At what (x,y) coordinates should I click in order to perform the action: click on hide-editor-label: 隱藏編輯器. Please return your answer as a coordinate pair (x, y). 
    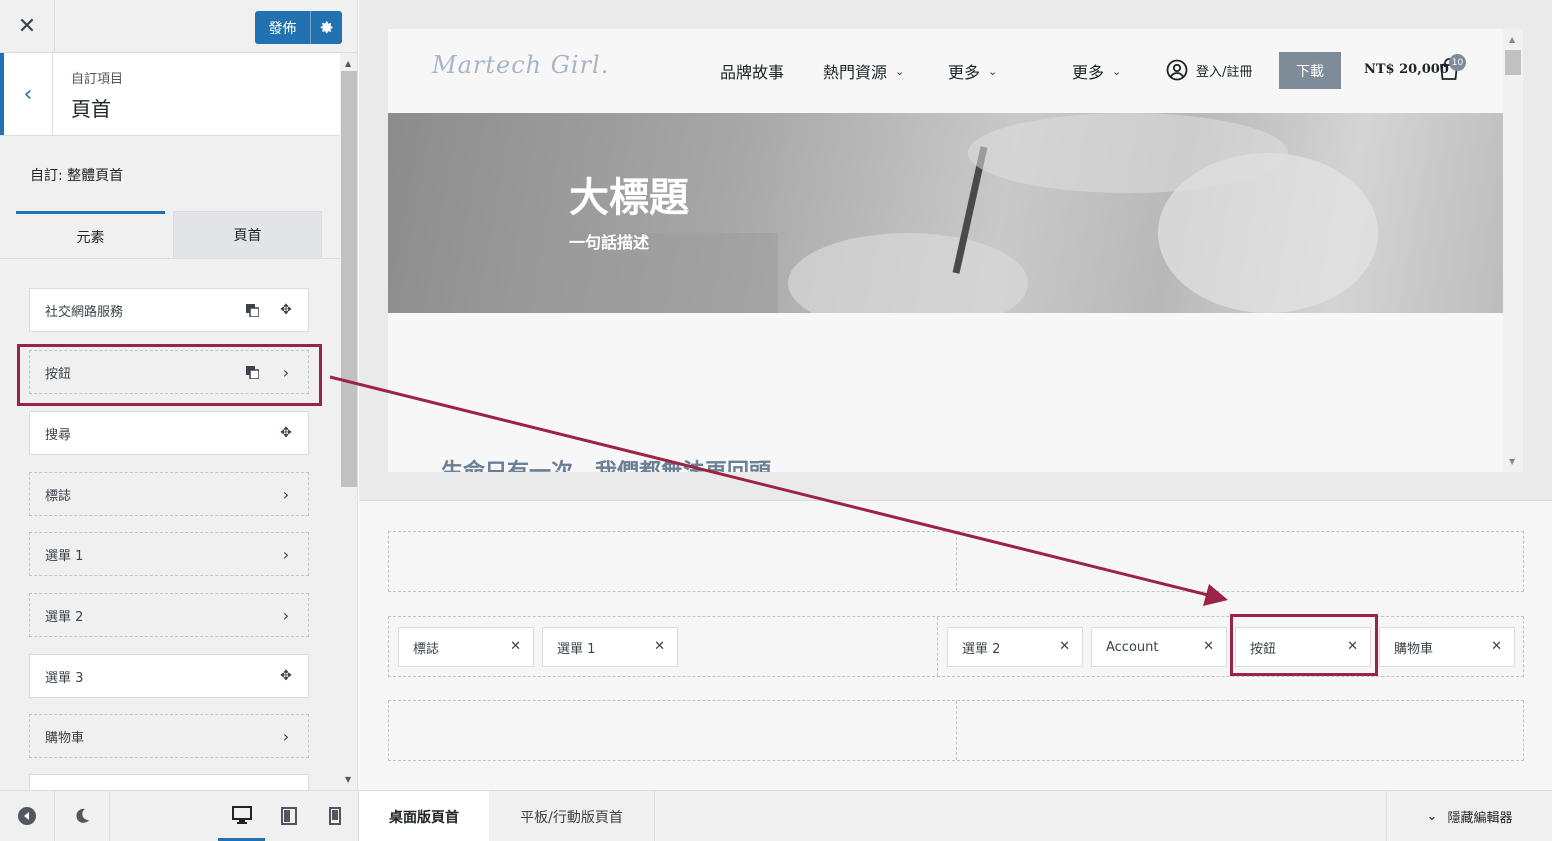
    Looking at the image, I should click on (1480, 818).